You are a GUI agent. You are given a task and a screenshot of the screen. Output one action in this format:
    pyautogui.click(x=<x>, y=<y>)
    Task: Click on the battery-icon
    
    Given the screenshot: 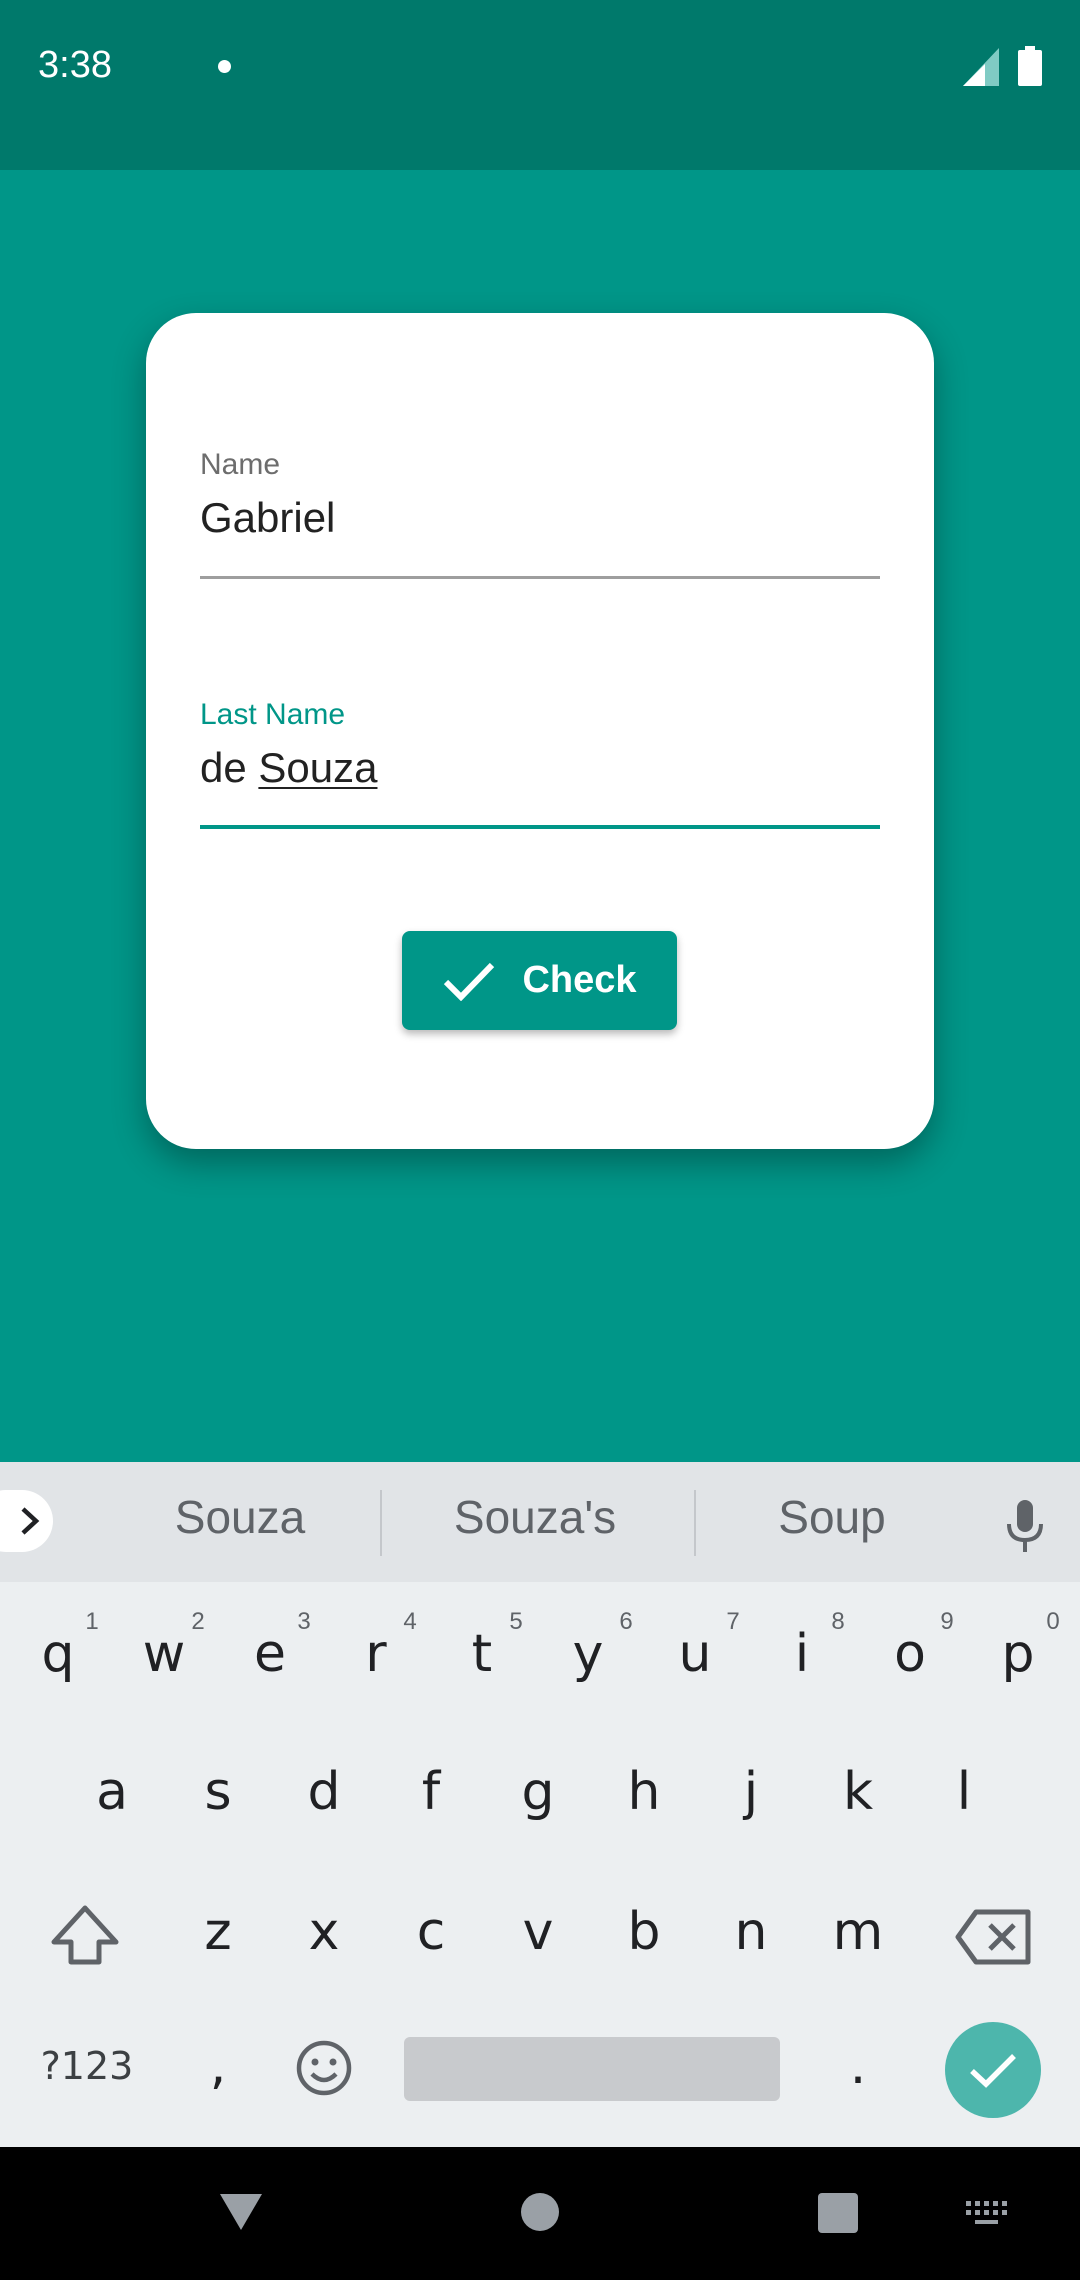 What is the action you would take?
    pyautogui.click(x=1030, y=66)
    